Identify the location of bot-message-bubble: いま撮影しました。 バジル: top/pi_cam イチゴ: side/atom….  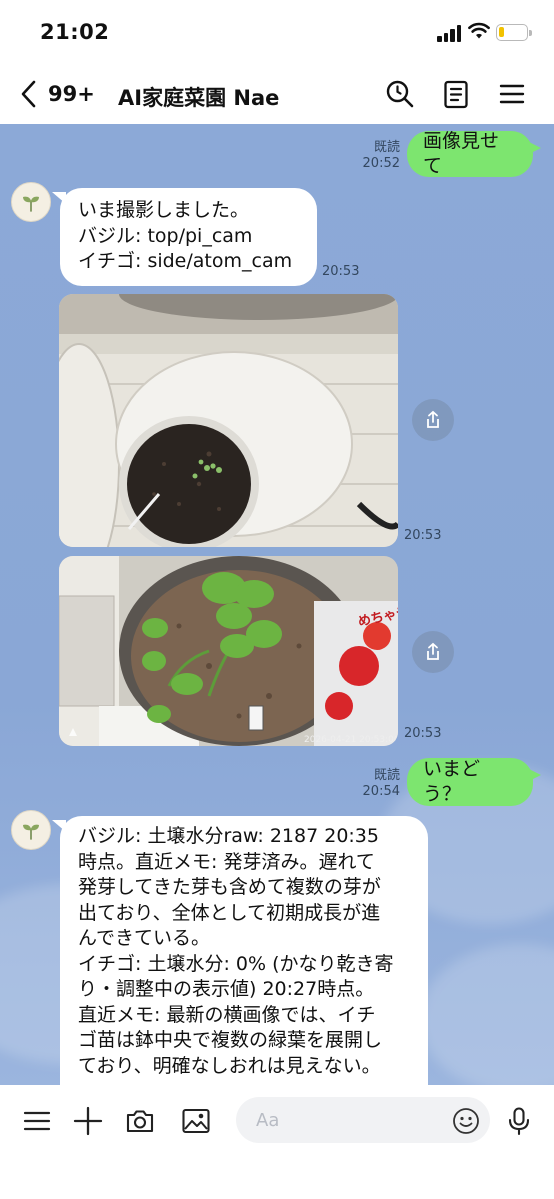
(184, 237).